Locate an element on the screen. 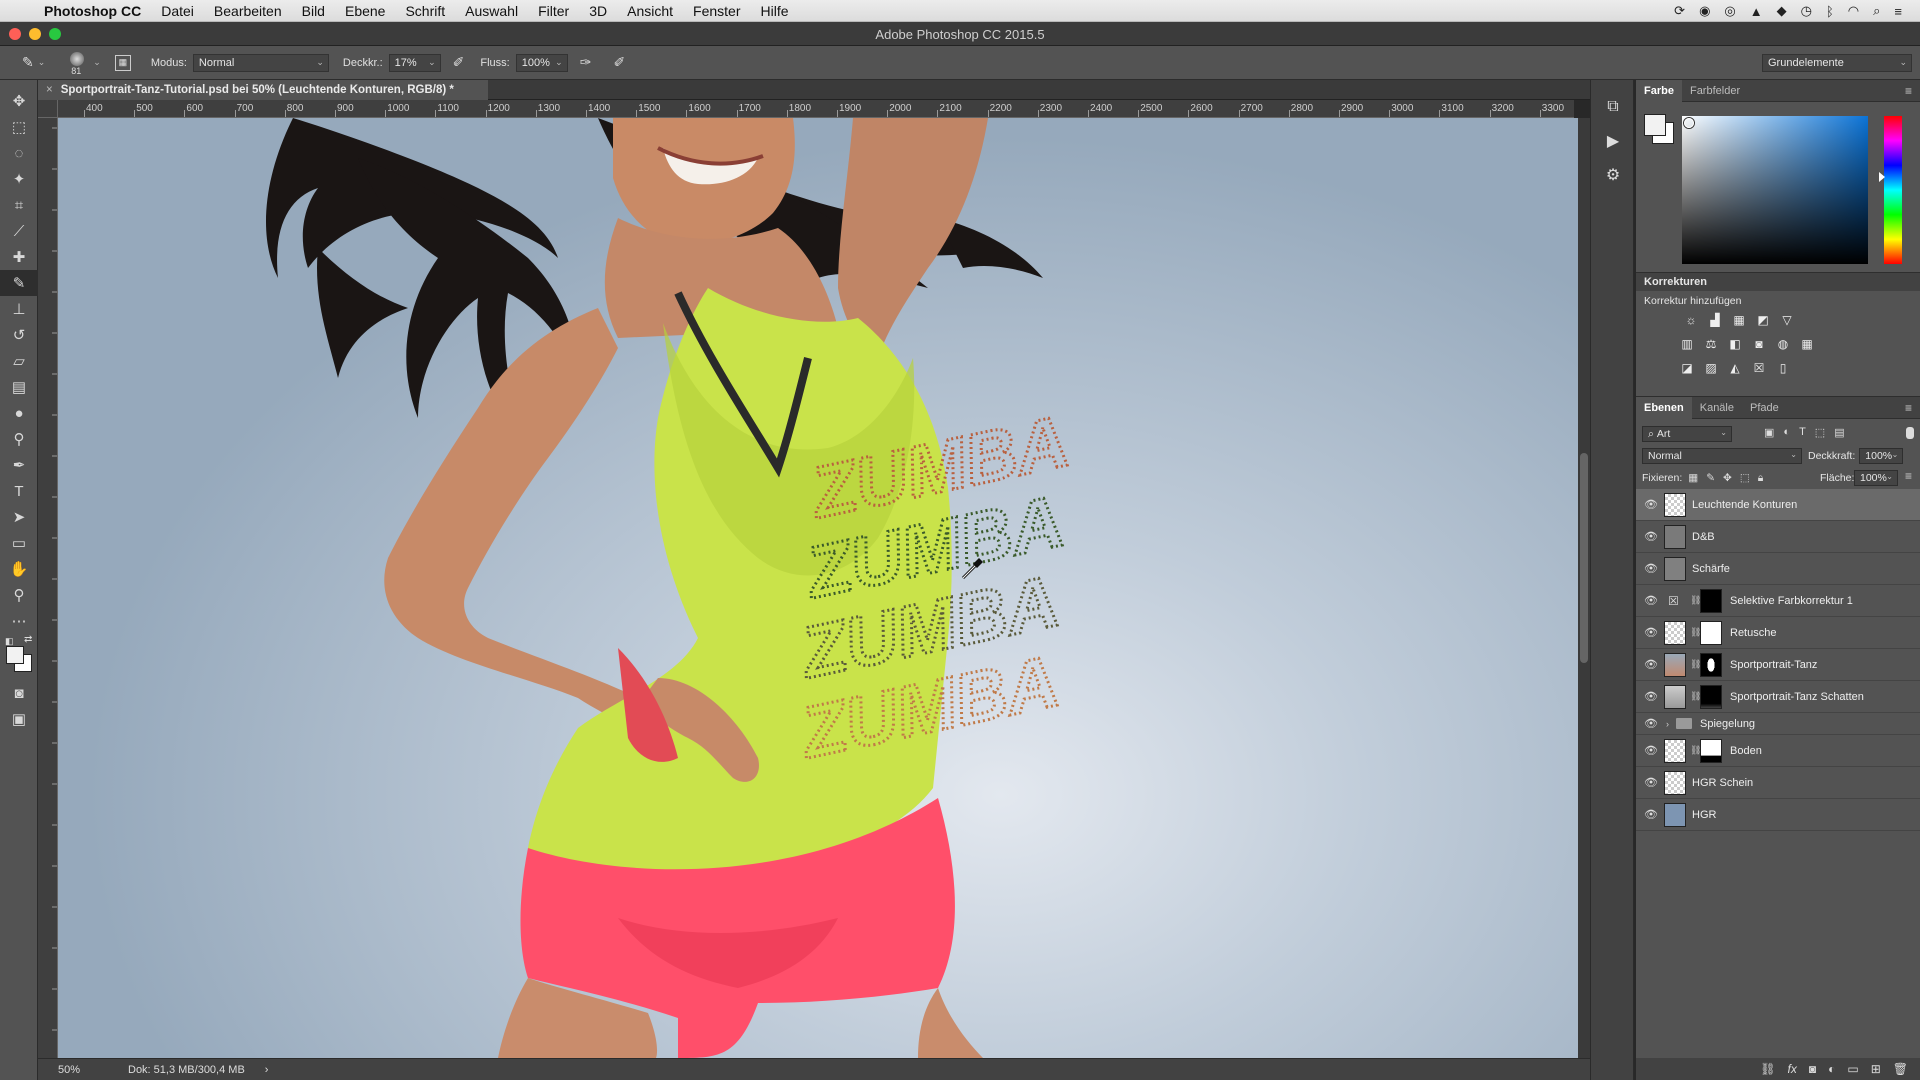  creative-cloud-icon: ◉ is located at coordinates (1704, 11).